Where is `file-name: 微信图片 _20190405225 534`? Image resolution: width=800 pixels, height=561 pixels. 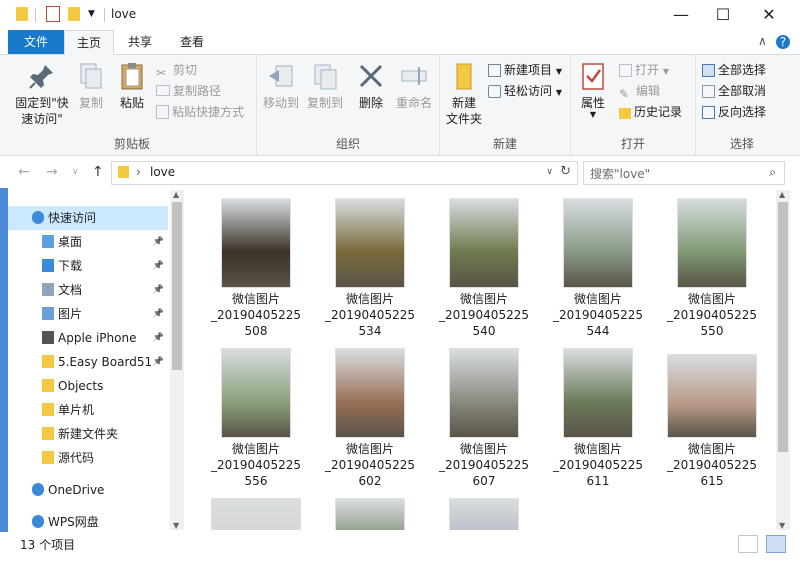 file-name: 微信图片 _20190405225 534 is located at coordinates (370, 315).